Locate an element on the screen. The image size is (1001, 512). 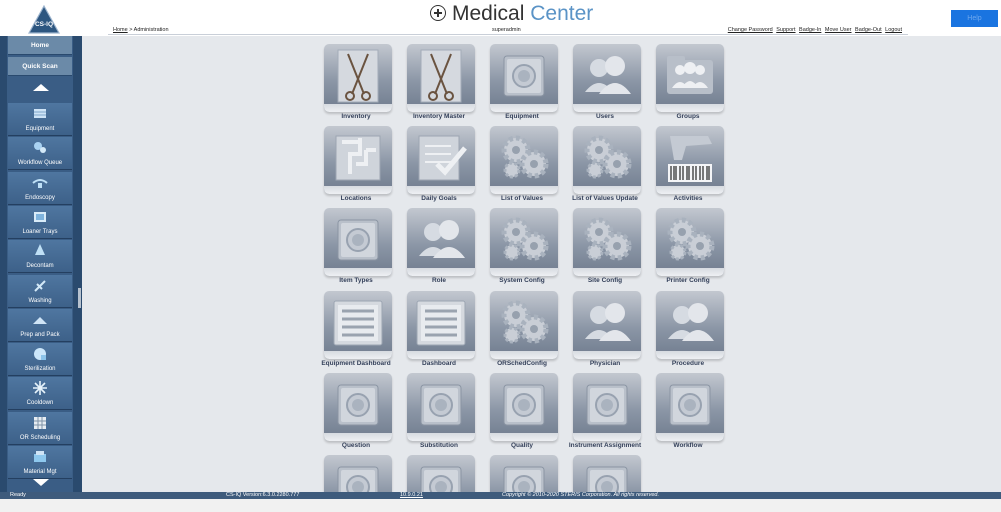
tile-daily-goals: Daily Goals is located at coordinates (439, 166).